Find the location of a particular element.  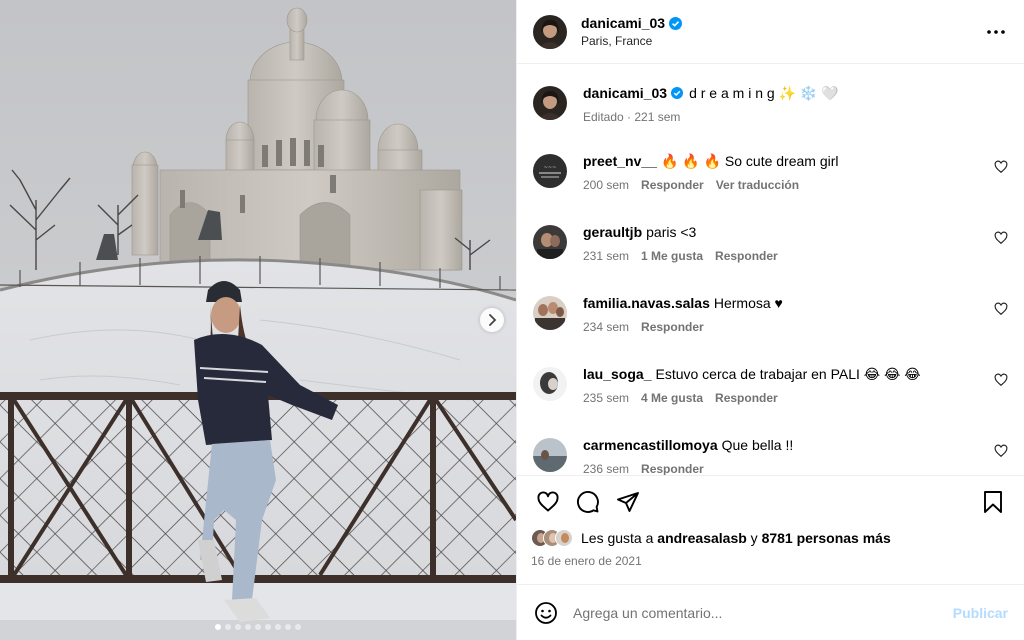

like-button is located at coordinates (548, 502).